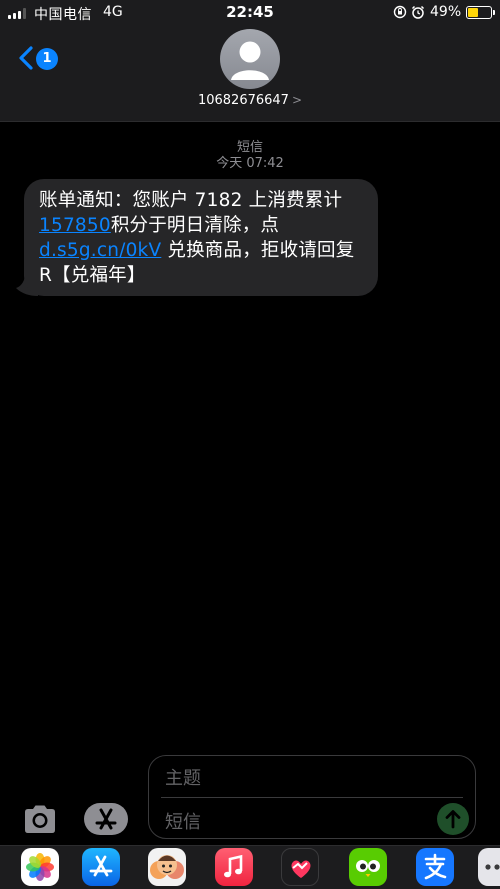 The image size is (500, 889). I want to click on avatar-person-icon, so click(250, 60).